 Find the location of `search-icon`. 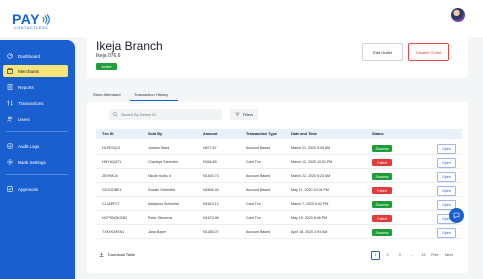

search-icon is located at coordinates (115, 114).